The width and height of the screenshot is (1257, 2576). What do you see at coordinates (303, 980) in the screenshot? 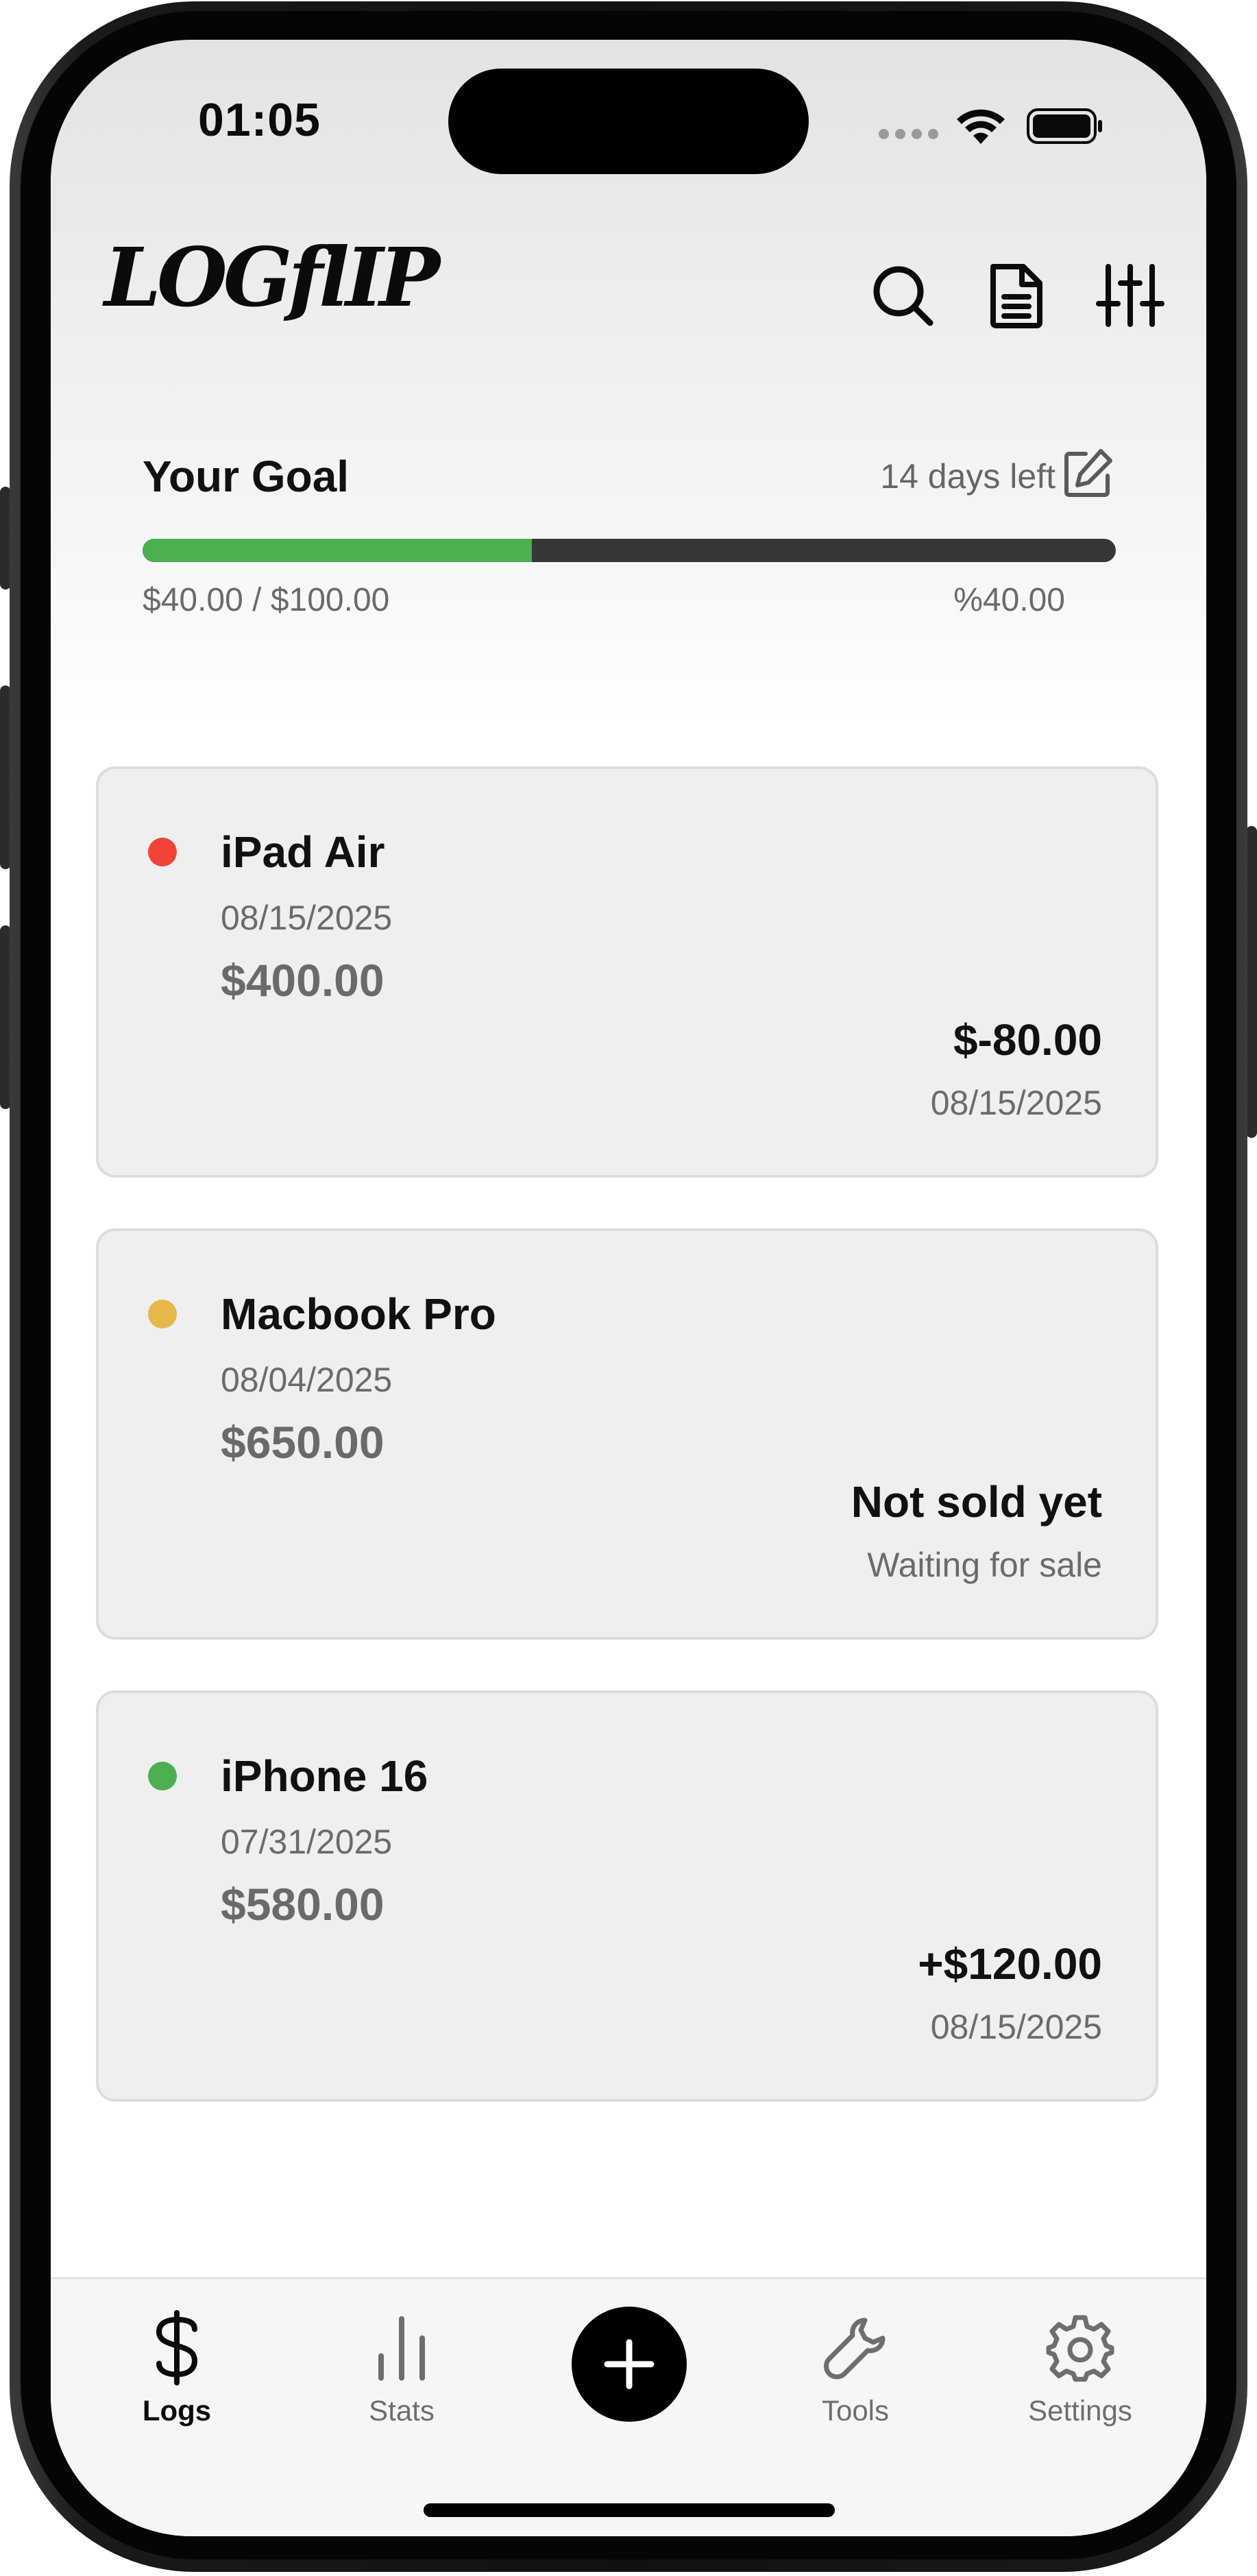
I see `item-price: $400.00` at bounding box center [303, 980].